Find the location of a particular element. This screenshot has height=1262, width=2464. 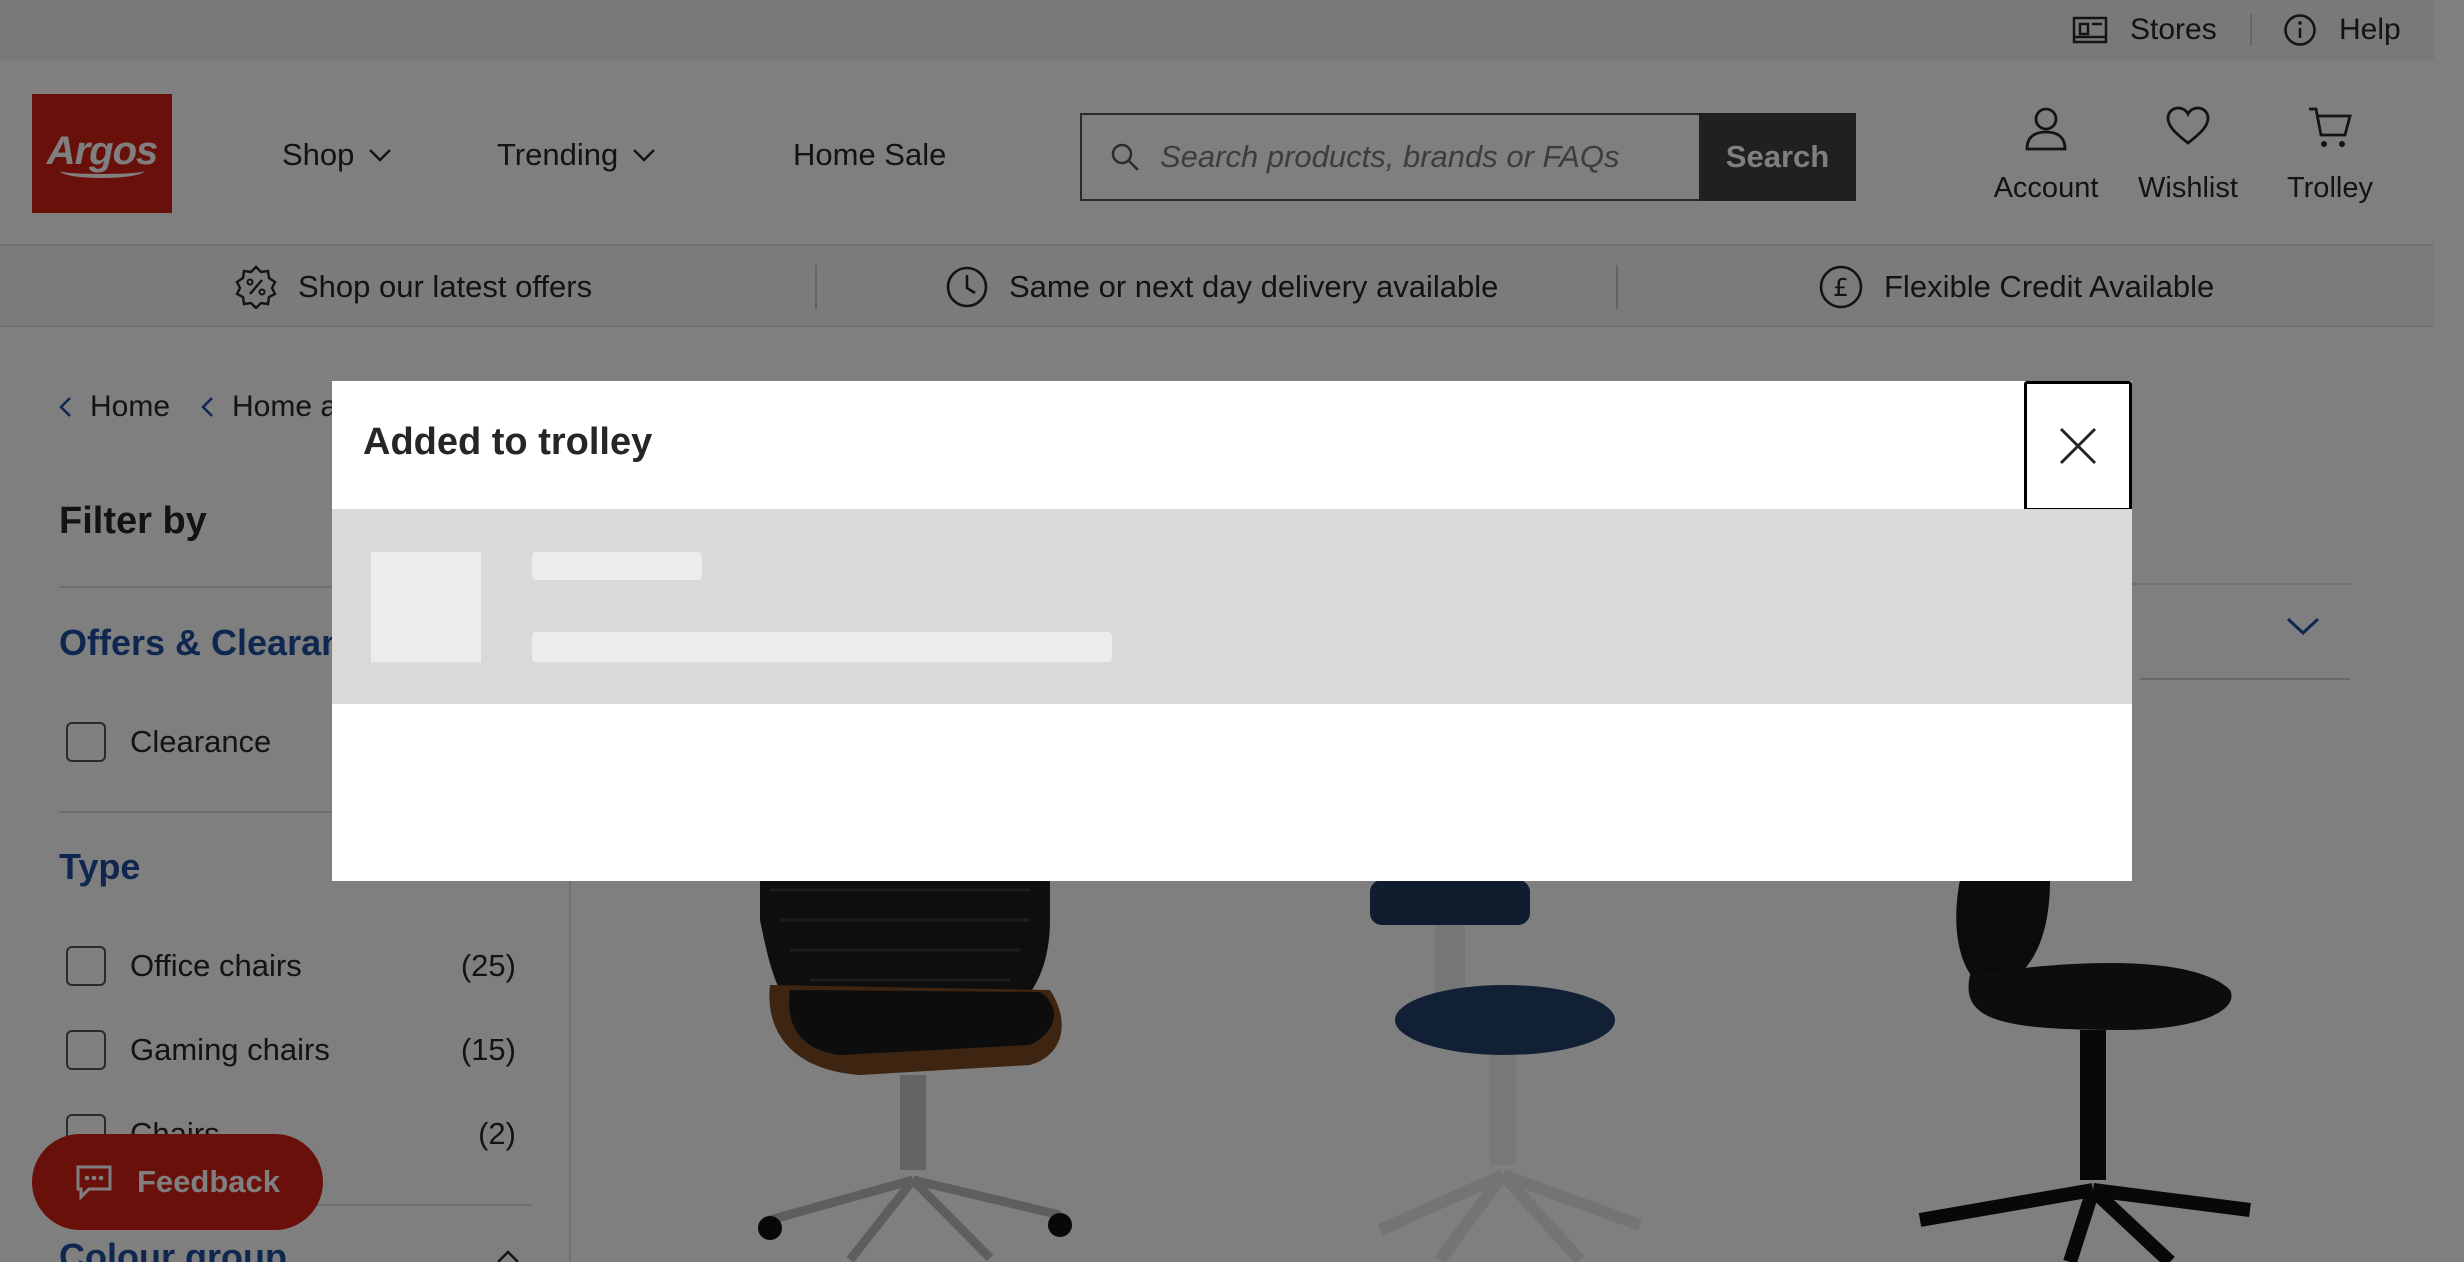

skeleton-thumbnail is located at coordinates (426, 607).